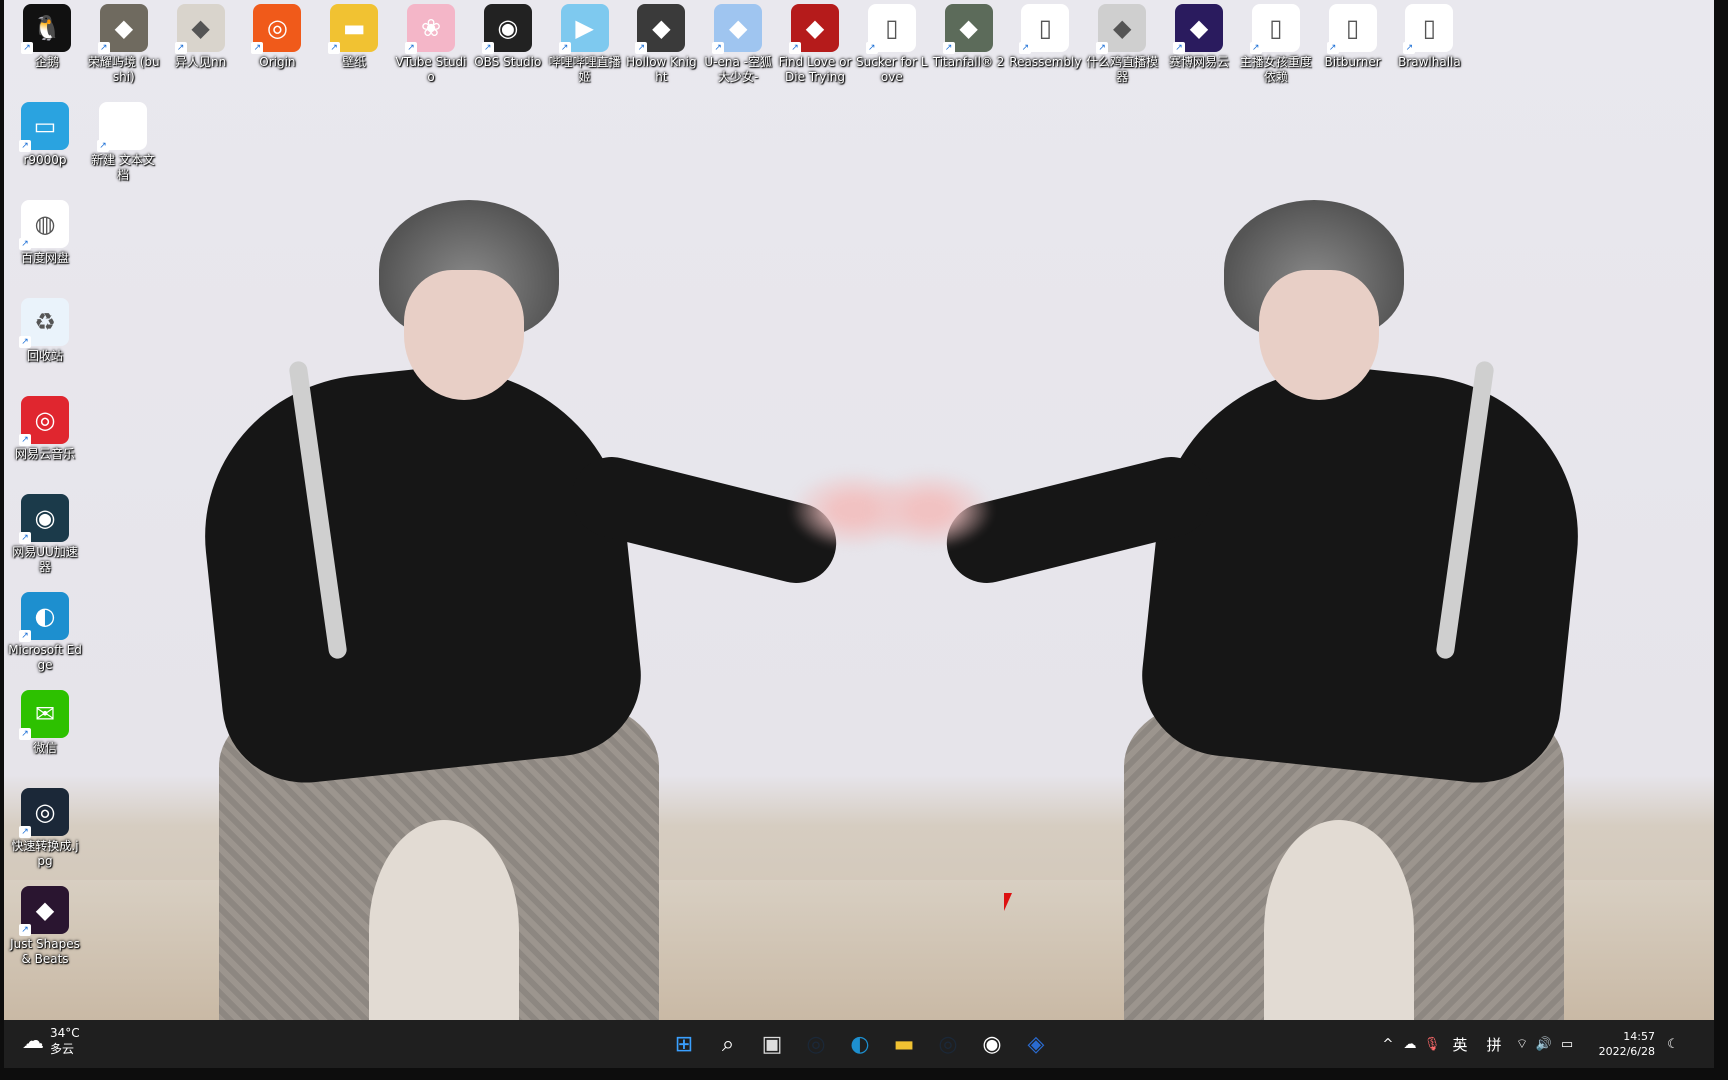 This screenshot has width=1728, height=1080. I want to click on desktop-icon: ◉ ↗ OBS Studio, so click(508, 37).